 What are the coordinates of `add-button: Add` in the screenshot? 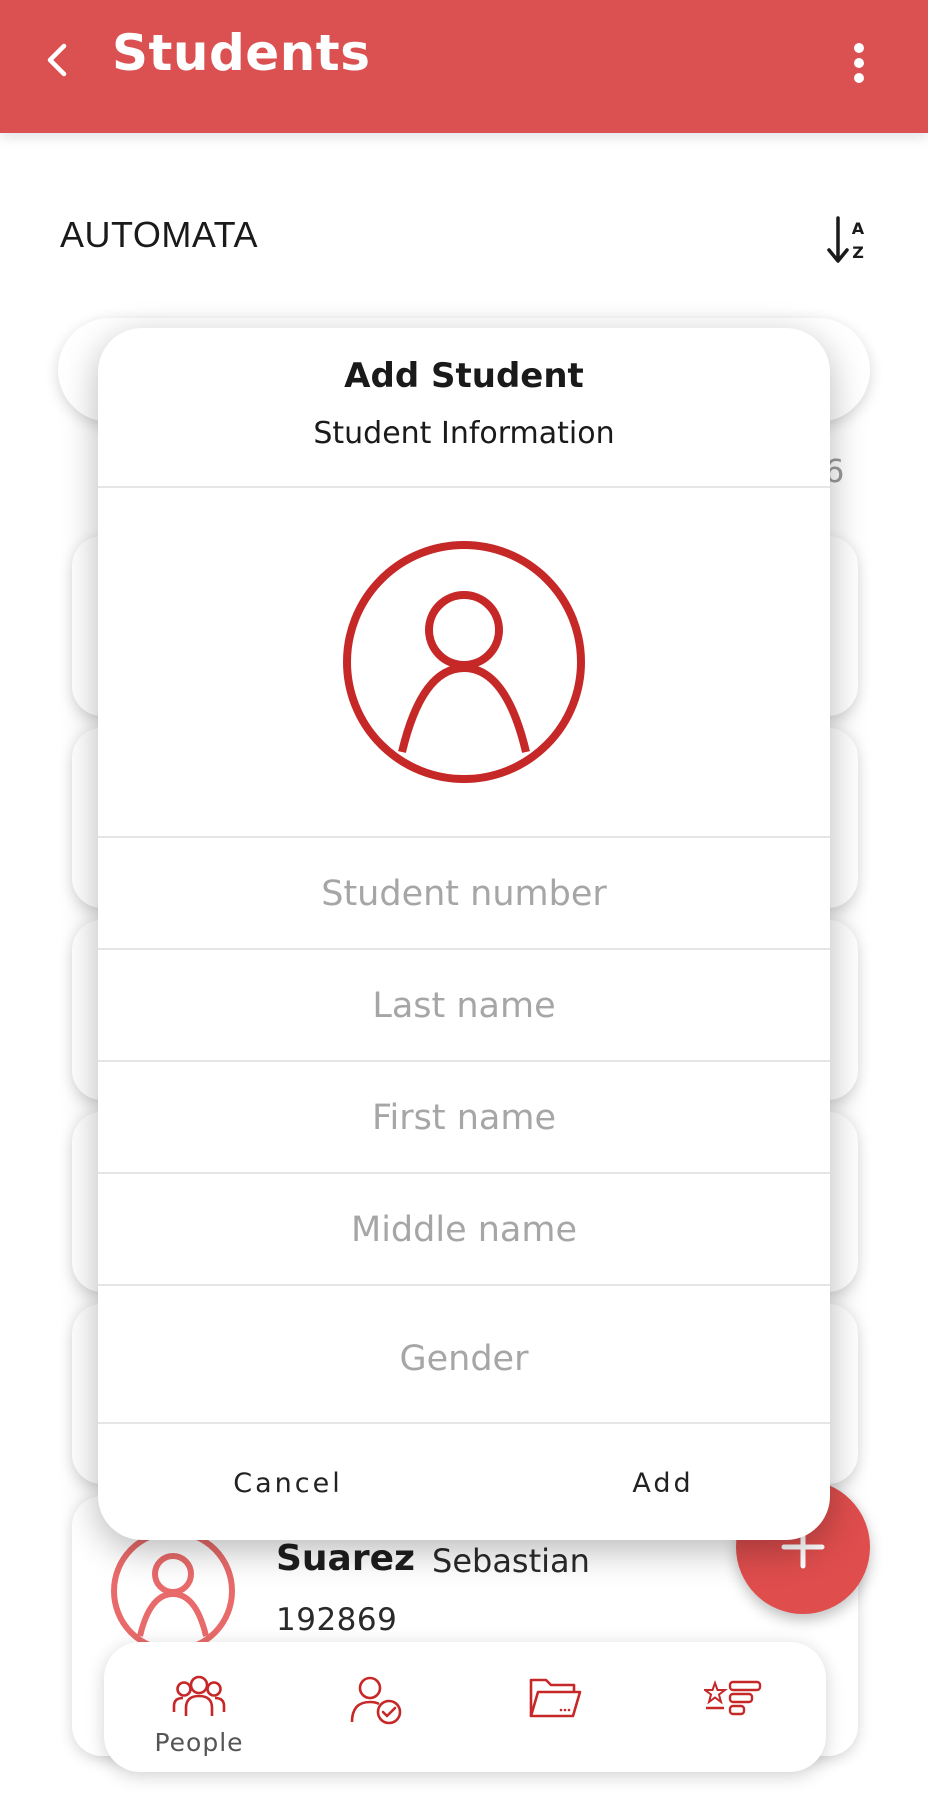 It's located at (663, 1498).